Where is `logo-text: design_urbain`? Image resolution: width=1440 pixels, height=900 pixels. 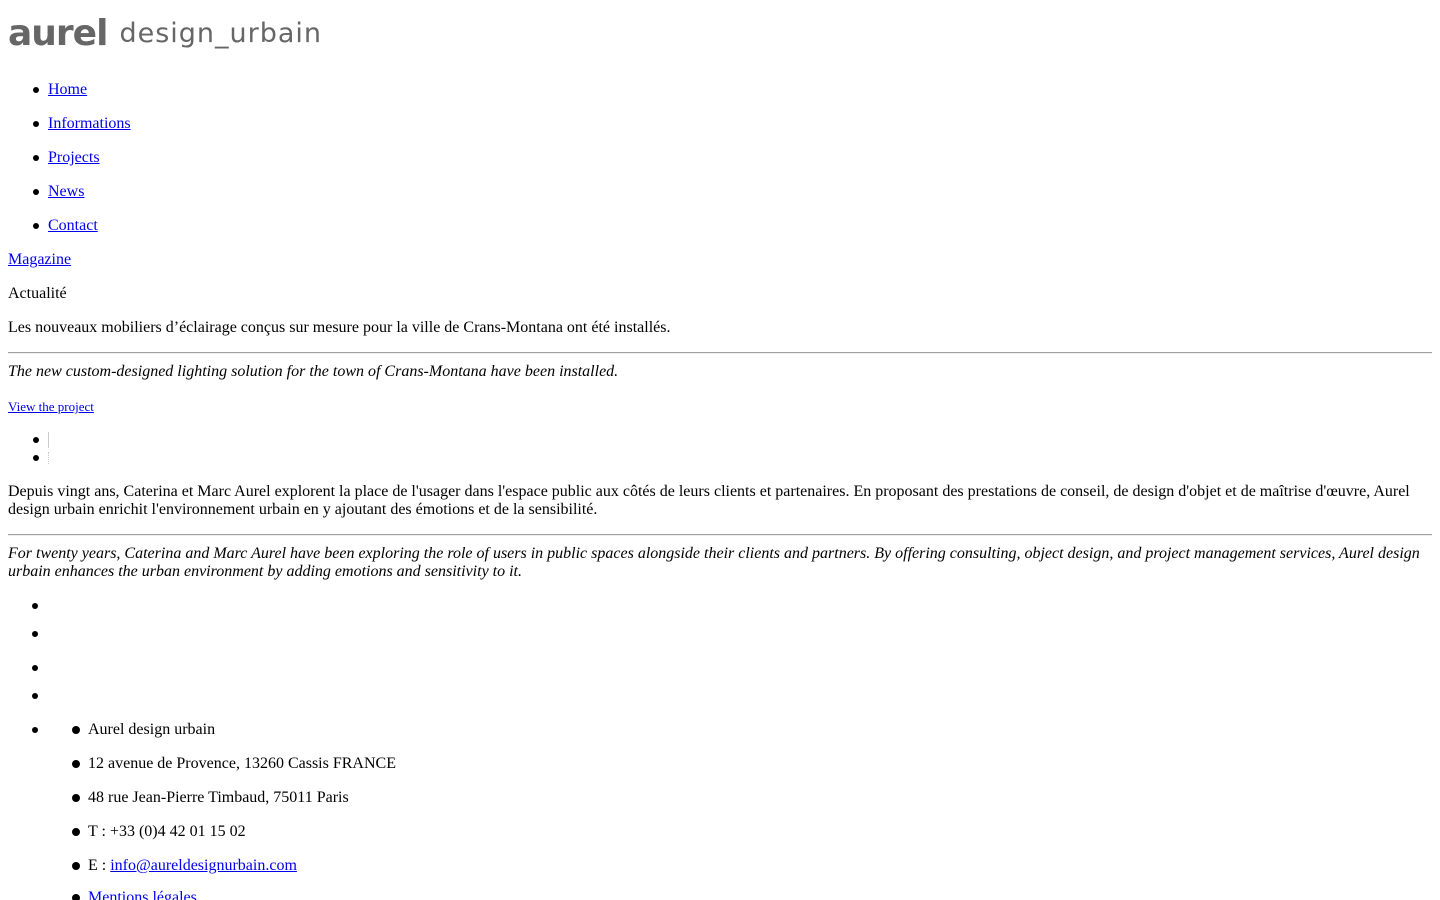 logo-text: design_urbain is located at coordinates (221, 33).